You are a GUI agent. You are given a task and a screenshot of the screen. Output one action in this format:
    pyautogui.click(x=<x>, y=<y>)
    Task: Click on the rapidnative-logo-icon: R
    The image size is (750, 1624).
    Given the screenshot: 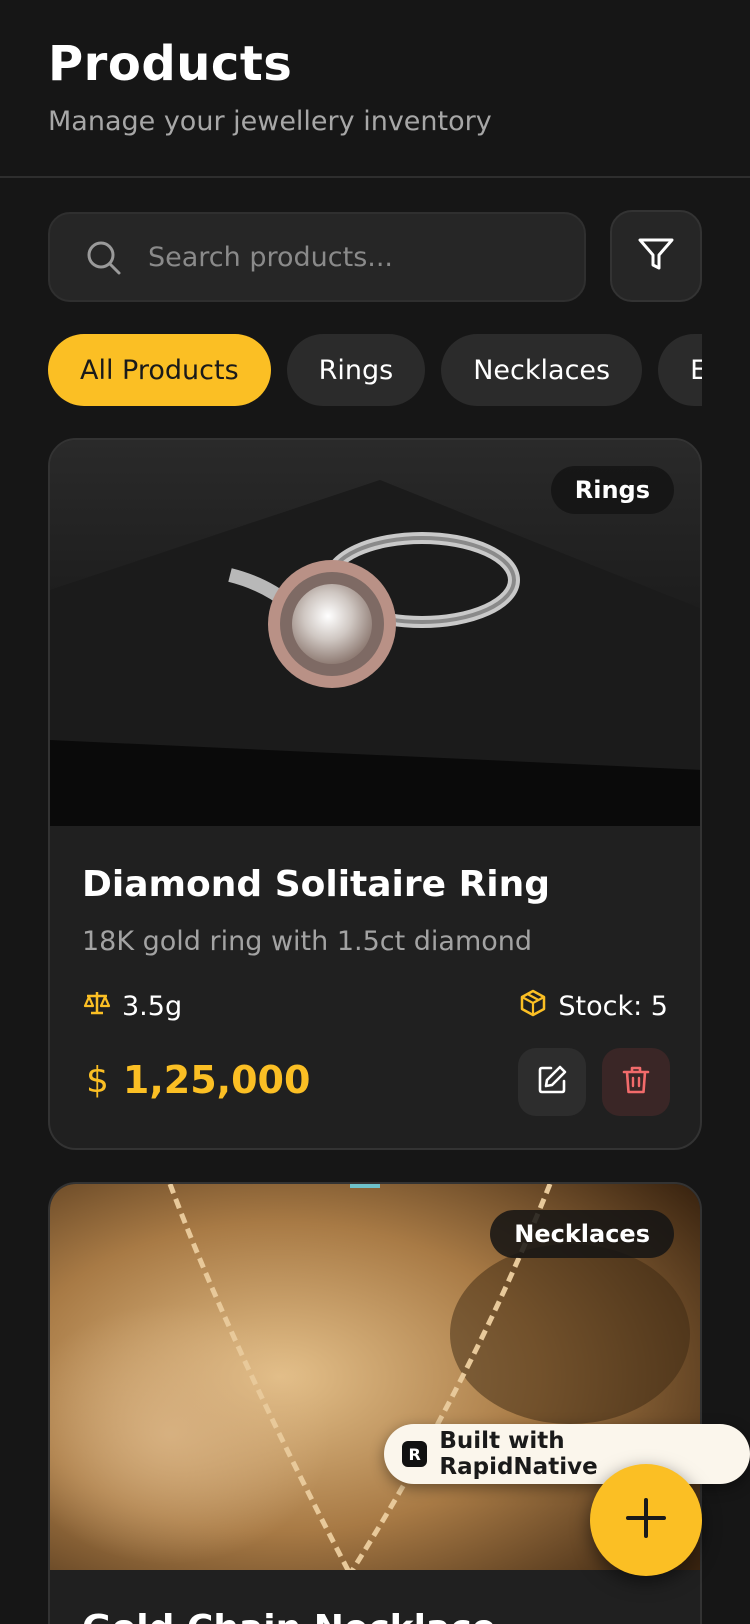 What is the action you would take?
    pyautogui.click(x=415, y=1454)
    